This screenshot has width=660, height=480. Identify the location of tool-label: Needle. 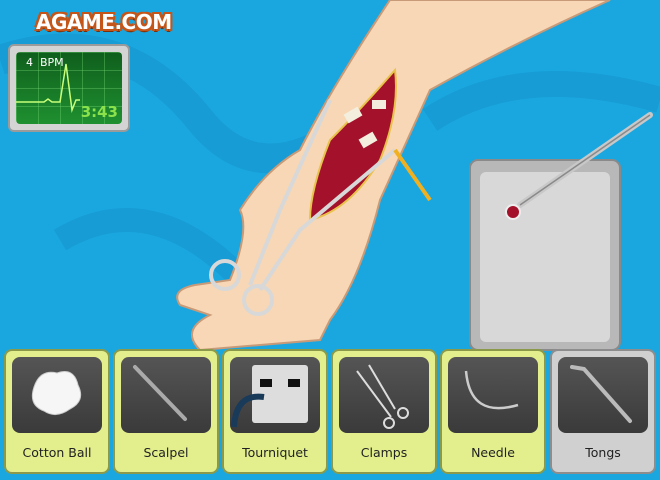
(493, 452).